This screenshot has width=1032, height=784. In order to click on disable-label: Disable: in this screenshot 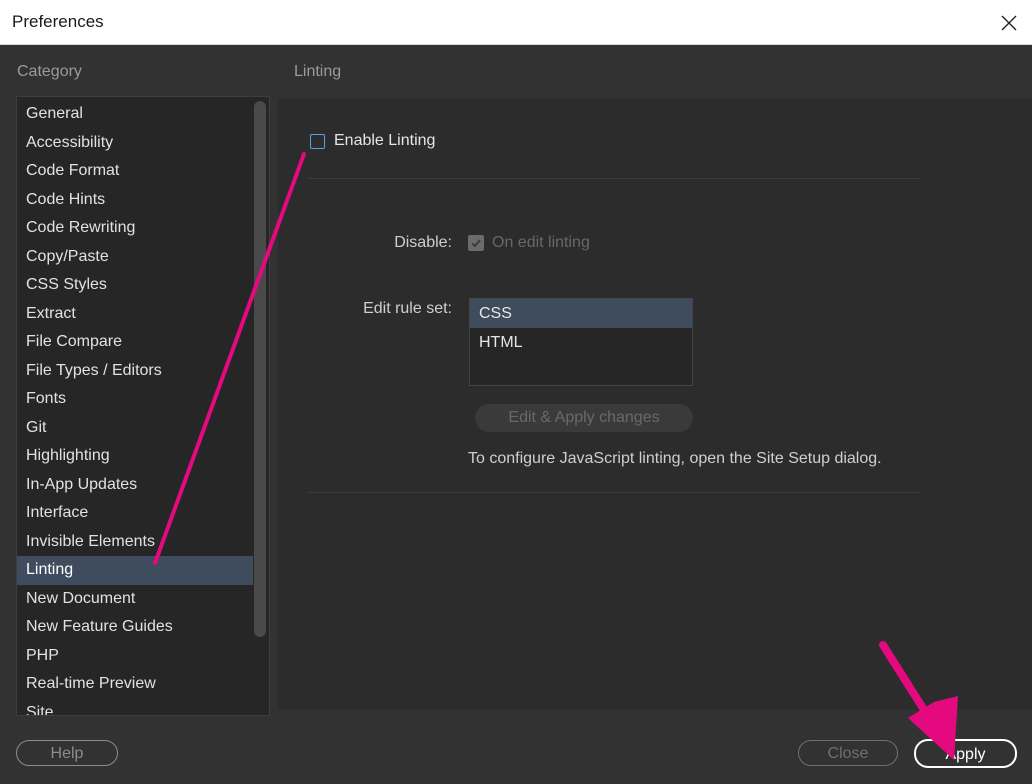, I will do `click(423, 242)`.